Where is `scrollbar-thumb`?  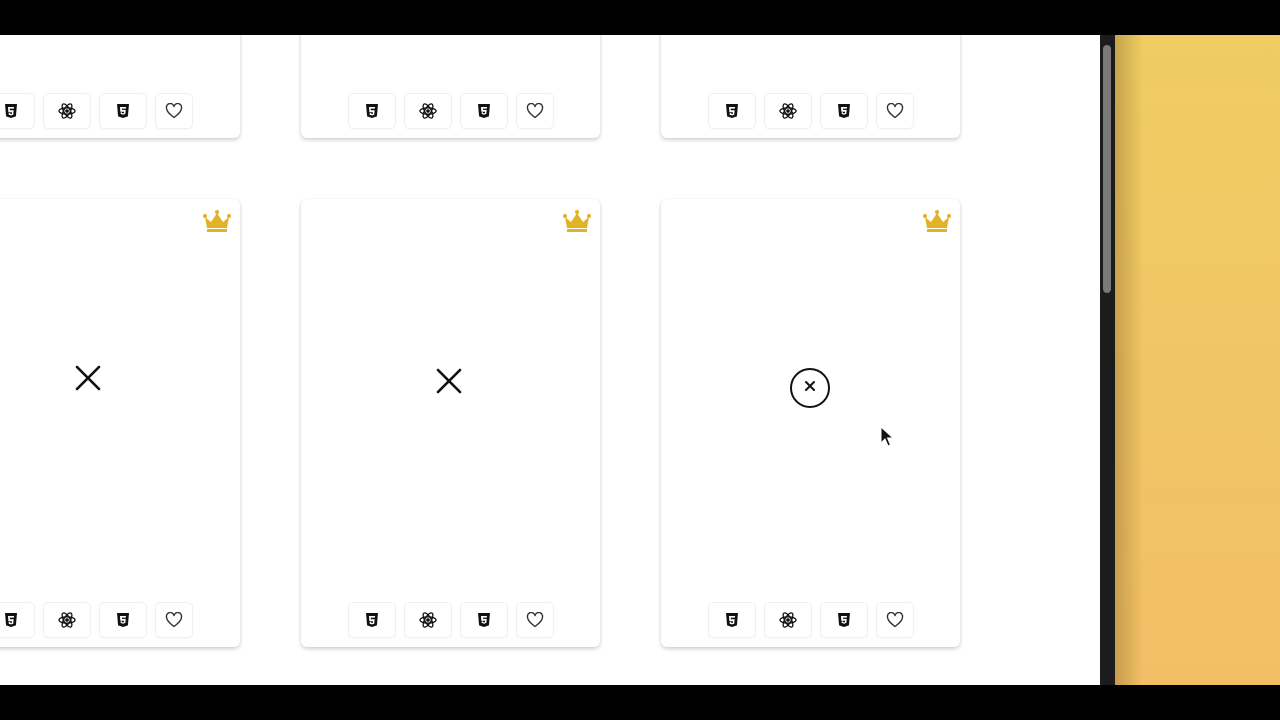
scrollbar-thumb is located at coordinates (1107, 169).